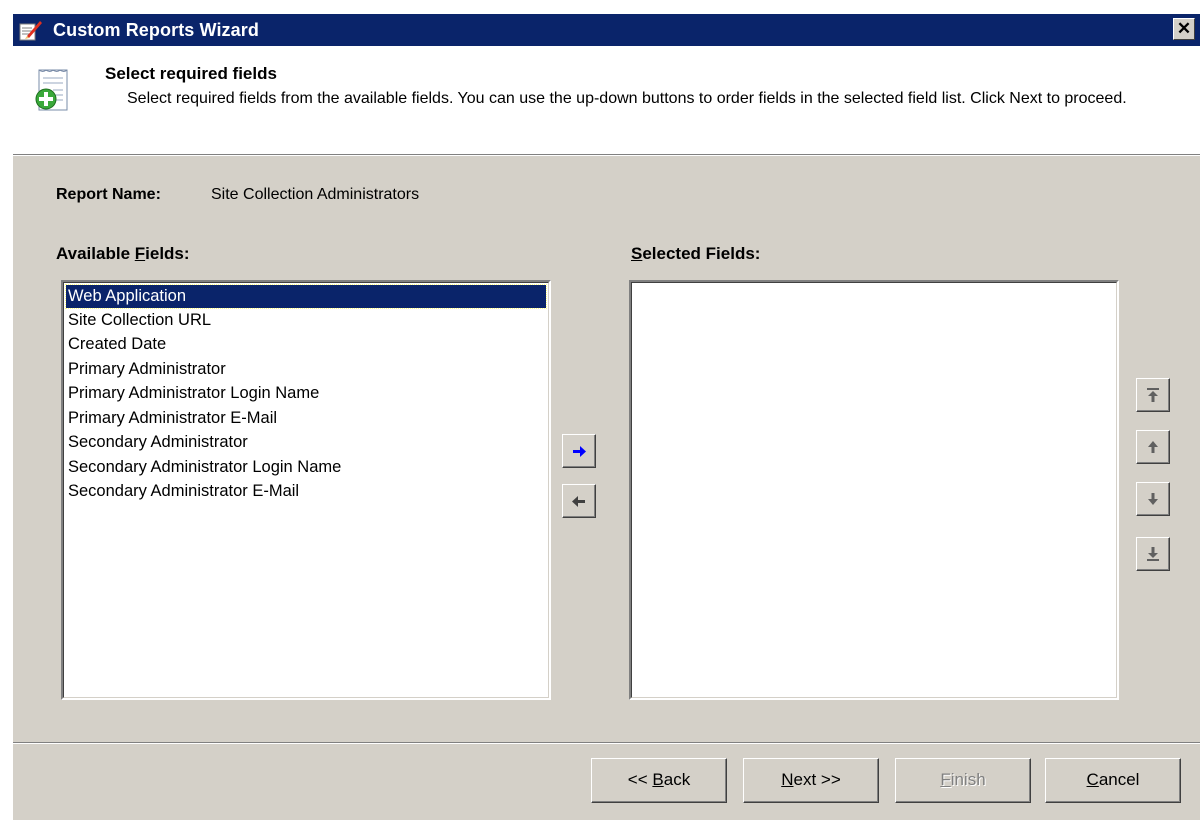 The image size is (1200, 820). What do you see at coordinates (30, 31) in the screenshot?
I see `report-wizard-icon` at bounding box center [30, 31].